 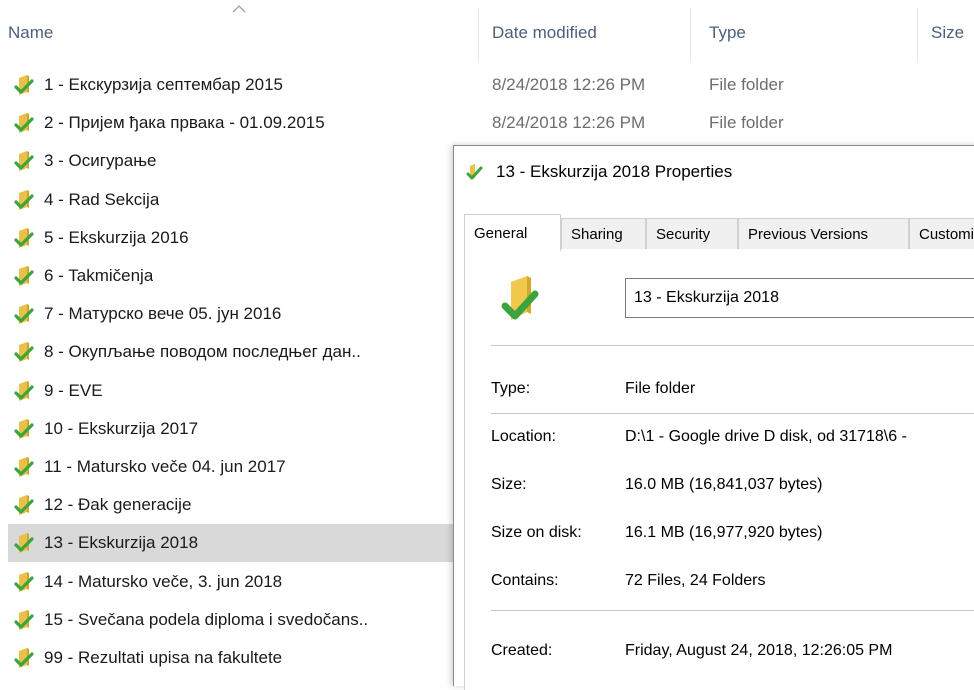 I want to click on tab-security-label: Security, so click(x=683, y=234).